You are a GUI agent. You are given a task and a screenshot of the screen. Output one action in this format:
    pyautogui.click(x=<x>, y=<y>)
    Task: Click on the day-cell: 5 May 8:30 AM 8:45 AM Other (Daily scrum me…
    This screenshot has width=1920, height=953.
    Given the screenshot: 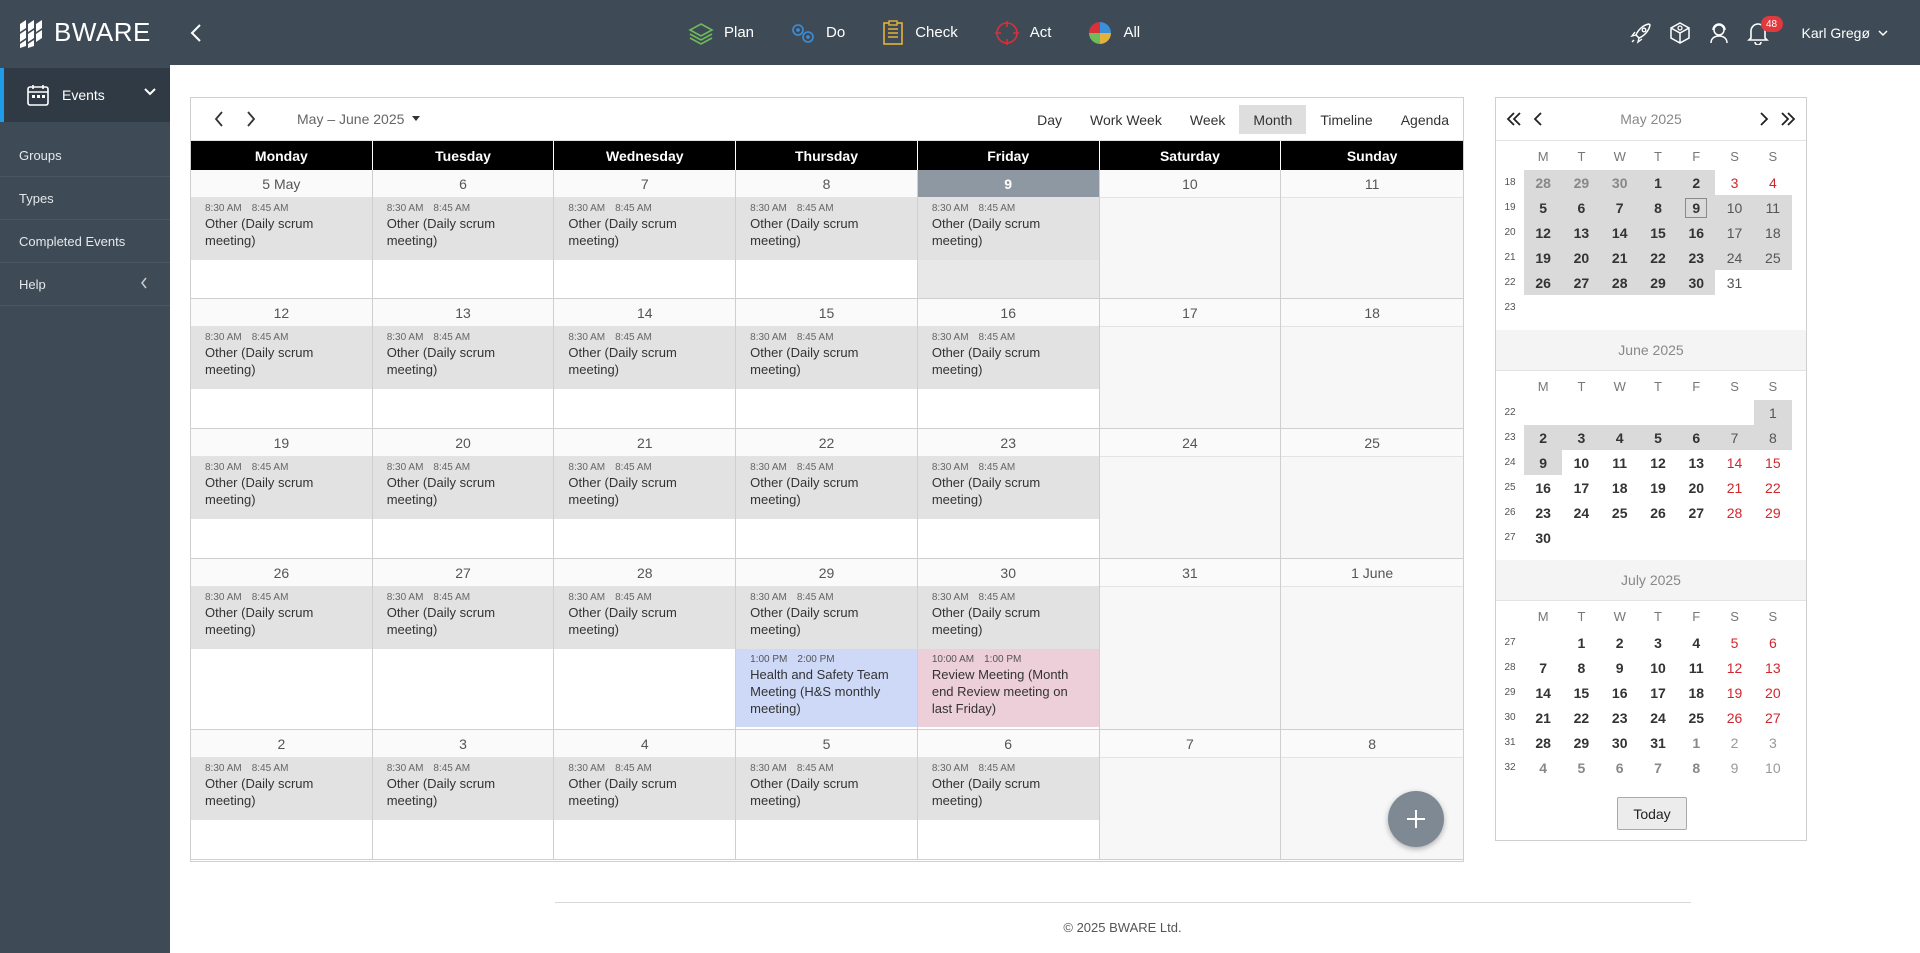 What is the action you would take?
    pyautogui.click(x=282, y=234)
    